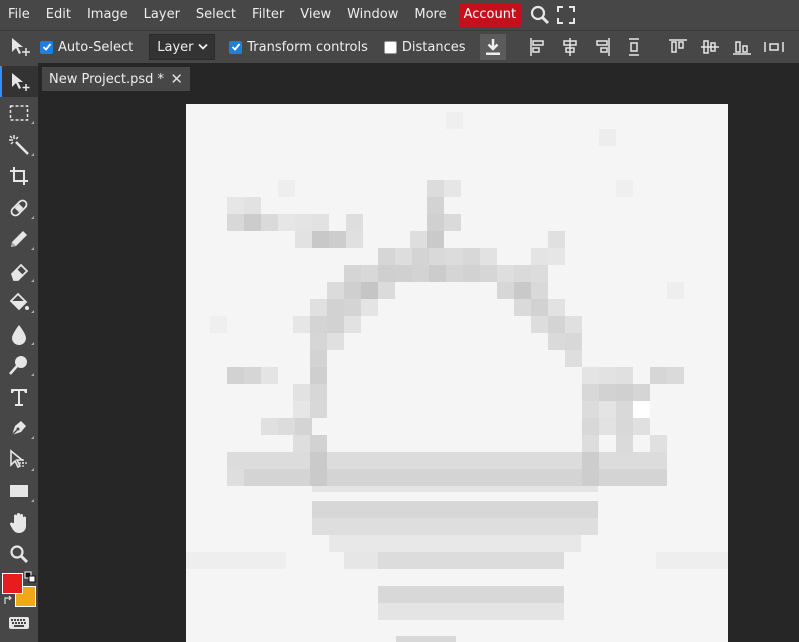 This screenshot has width=799, height=642. I want to click on align-right-icon, so click(602, 47).